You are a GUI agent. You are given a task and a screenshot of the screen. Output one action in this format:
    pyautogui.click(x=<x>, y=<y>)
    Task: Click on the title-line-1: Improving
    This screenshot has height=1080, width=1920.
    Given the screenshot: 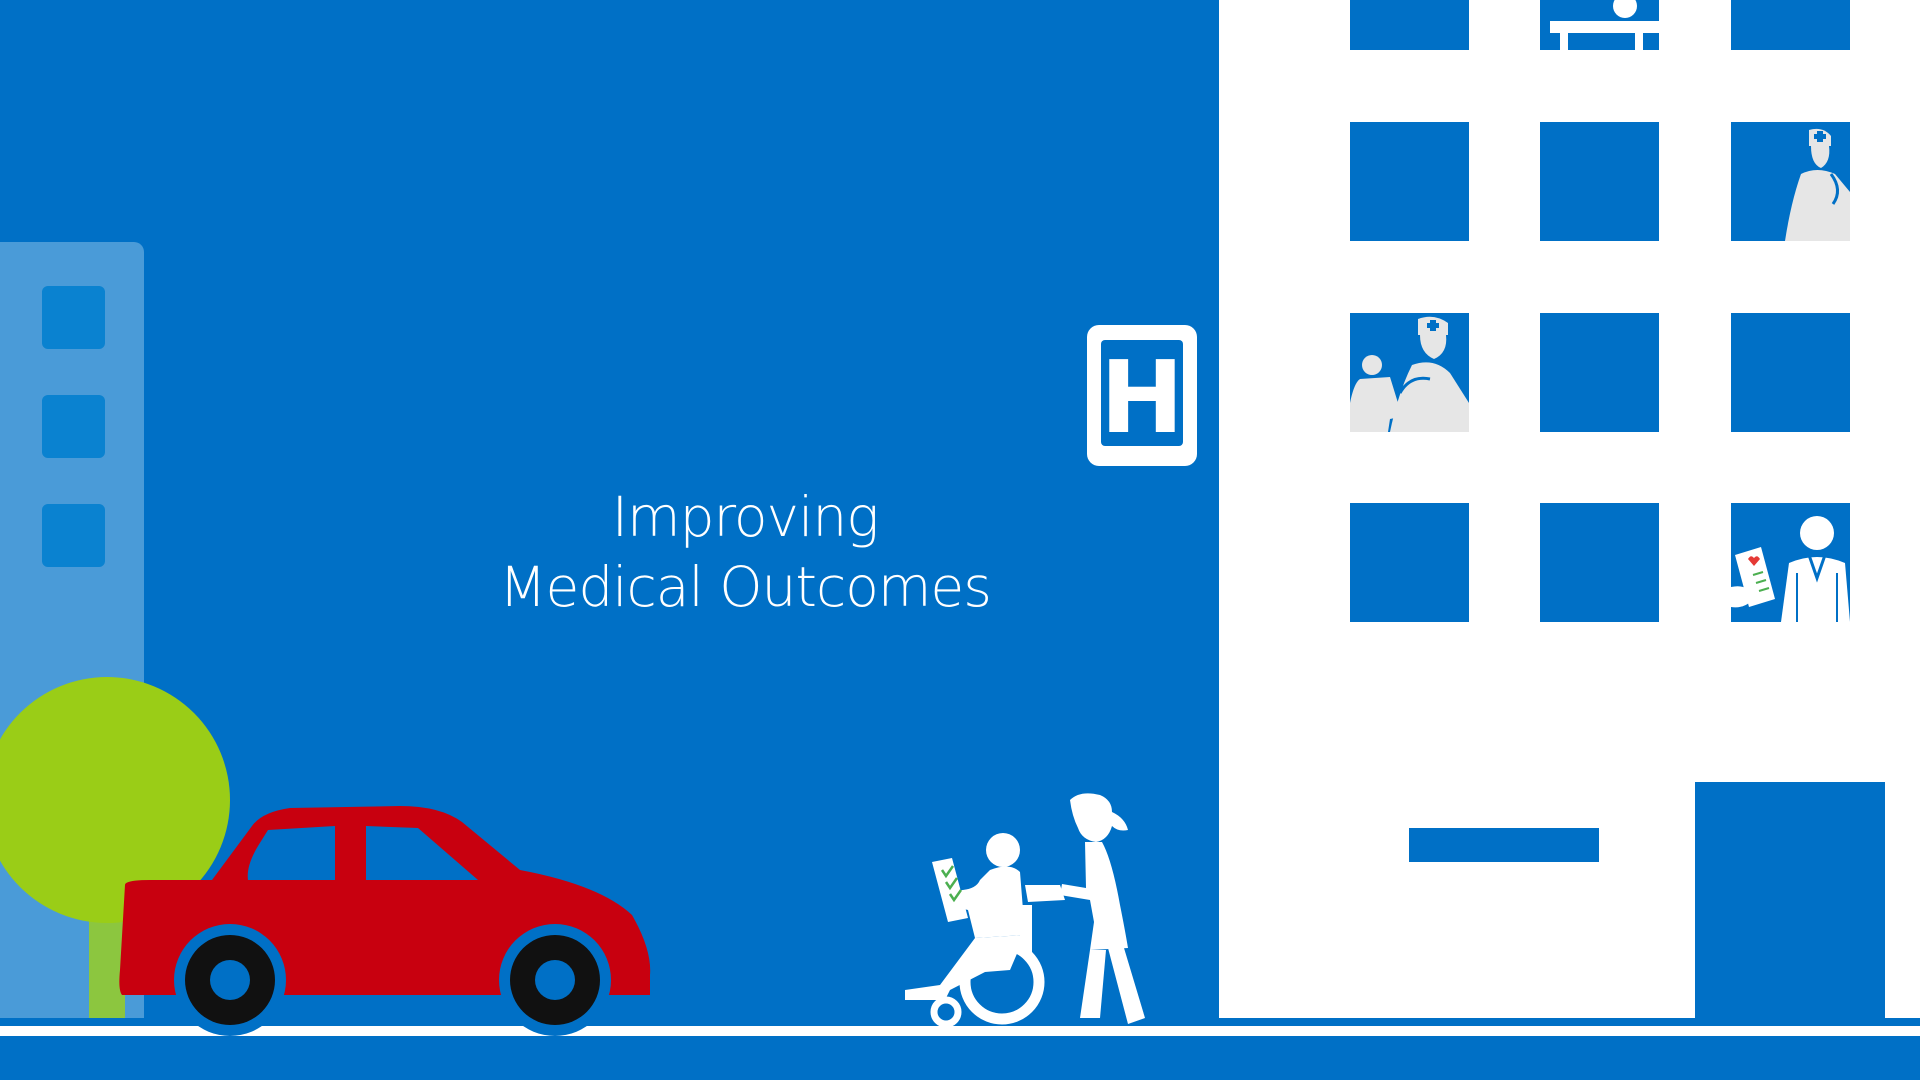 What is the action you would take?
    pyautogui.click(x=745, y=517)
    